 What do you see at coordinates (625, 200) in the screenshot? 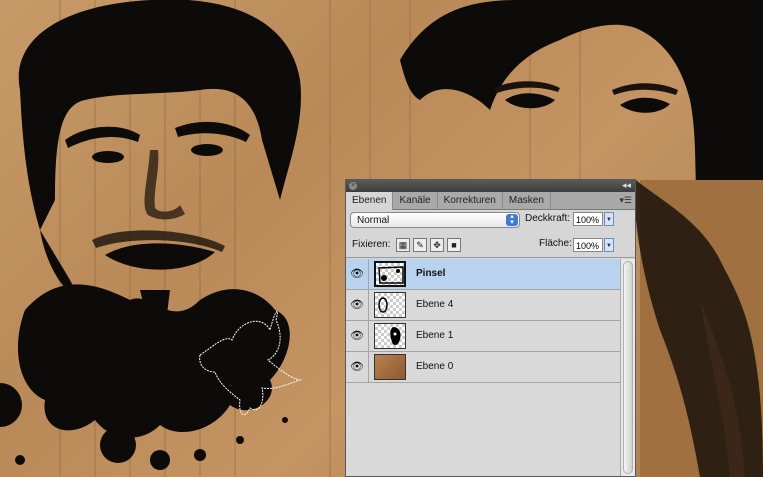
I see `panel-menu-icon: ▾☰` at bounding box center [625, 200].